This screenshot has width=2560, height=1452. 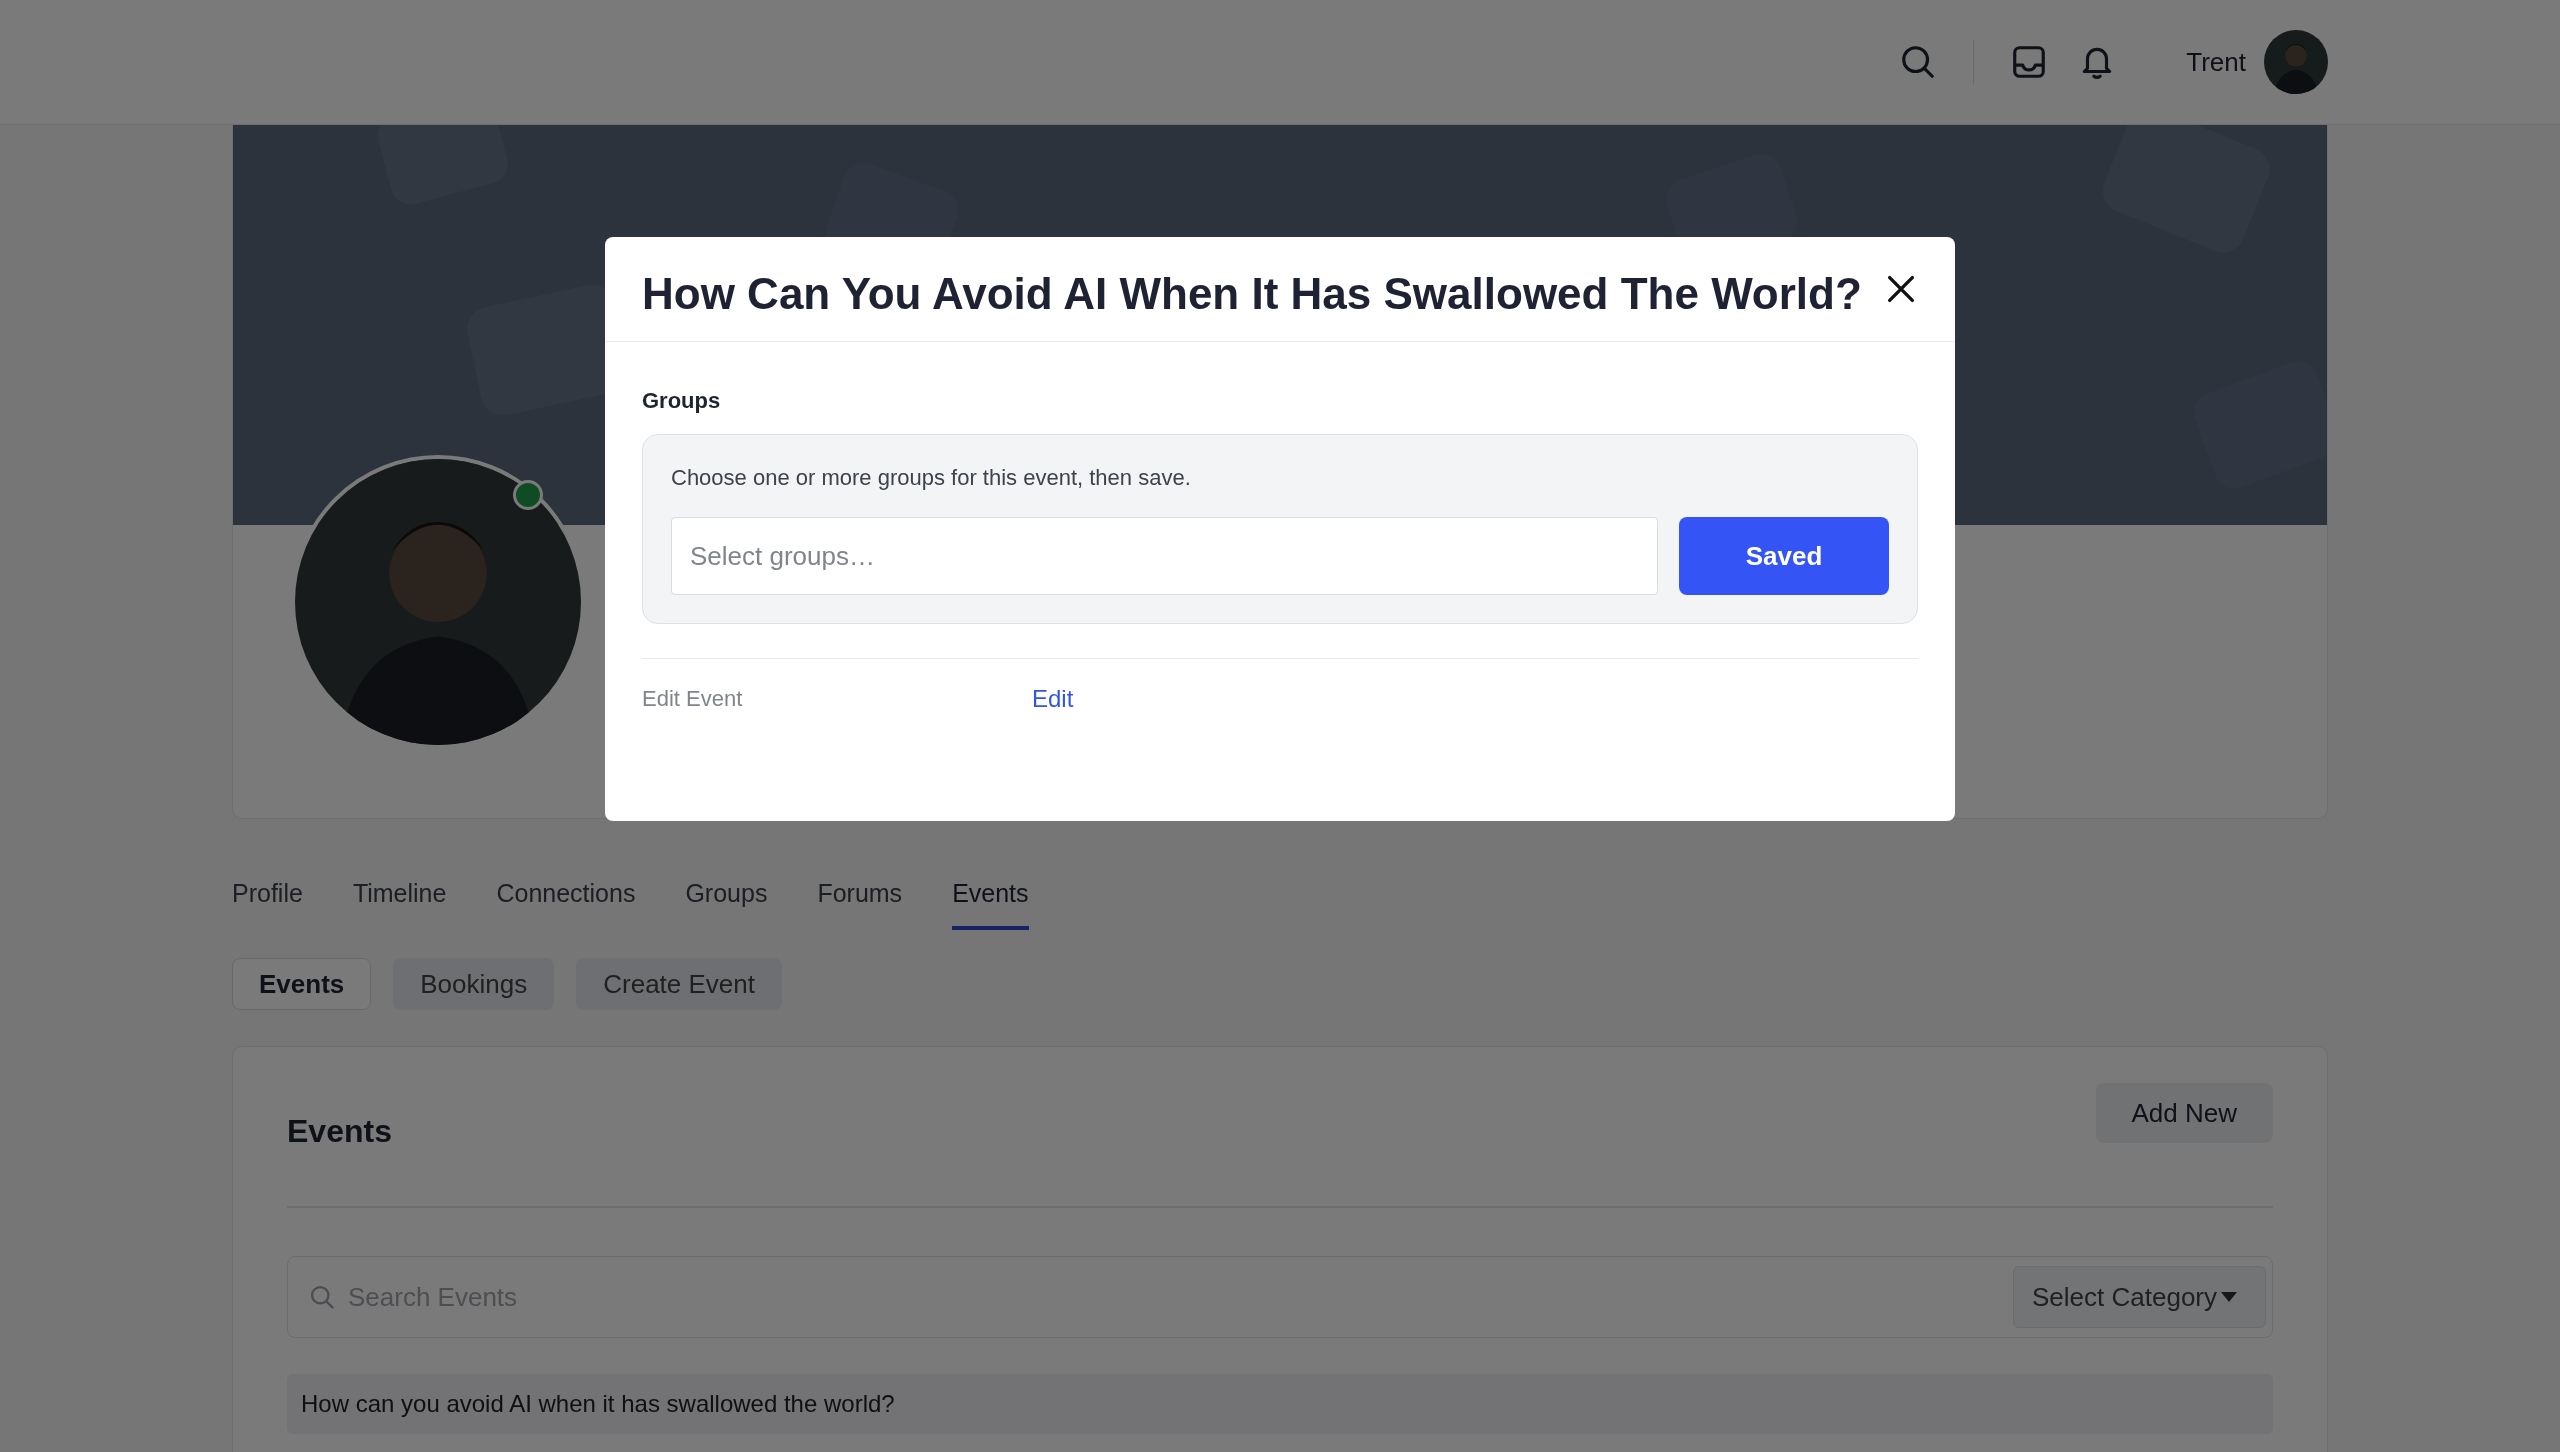 I want to click on profile-tab: Forums, so click(x=860, y=898).